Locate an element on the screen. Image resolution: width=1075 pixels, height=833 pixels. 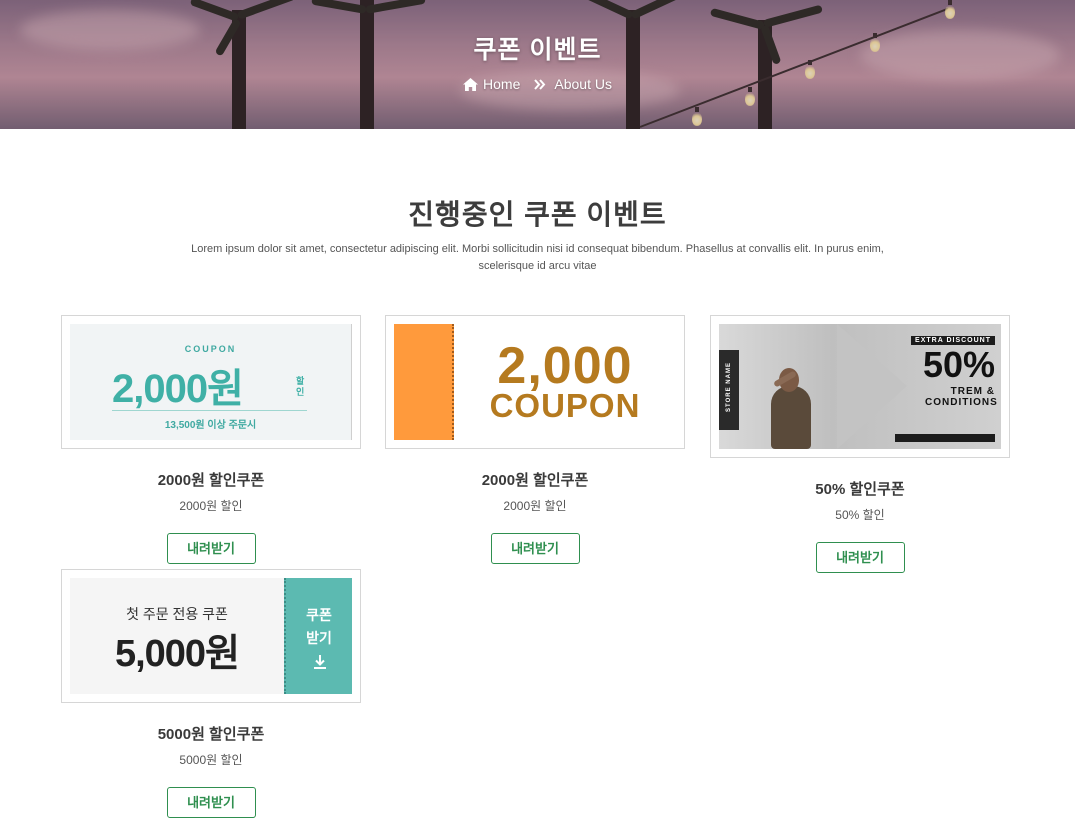
home-icon is located at coordinates (471, 84).